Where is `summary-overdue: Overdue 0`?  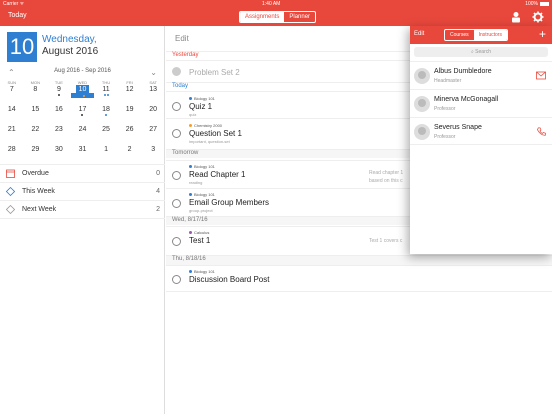 summary-overdue: Overdue 0 is located at coordinates (82, 173).